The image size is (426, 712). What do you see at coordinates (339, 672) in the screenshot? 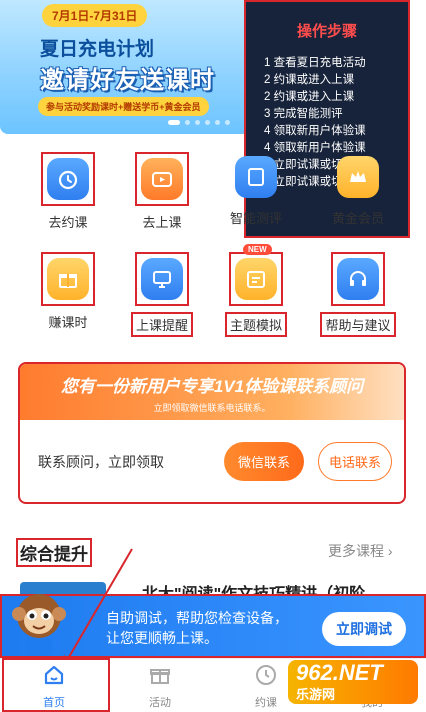
I see `watermark-brand: 962.NET` at bounding box center [339, 672].